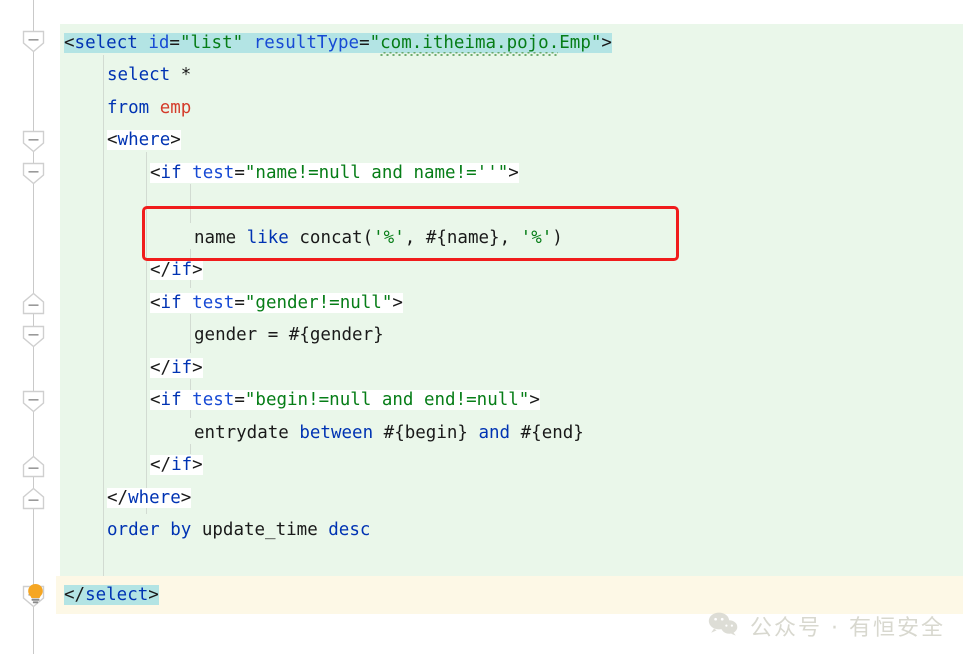 Image resolution: width=963 pixels, height=654 pixels. I want to click on code-line-content: order by update_time desc, so click(238, 530).